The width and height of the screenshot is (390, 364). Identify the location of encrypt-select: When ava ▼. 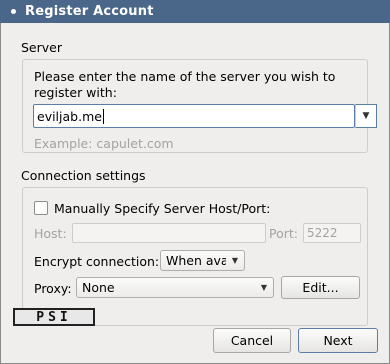
(202, 260).